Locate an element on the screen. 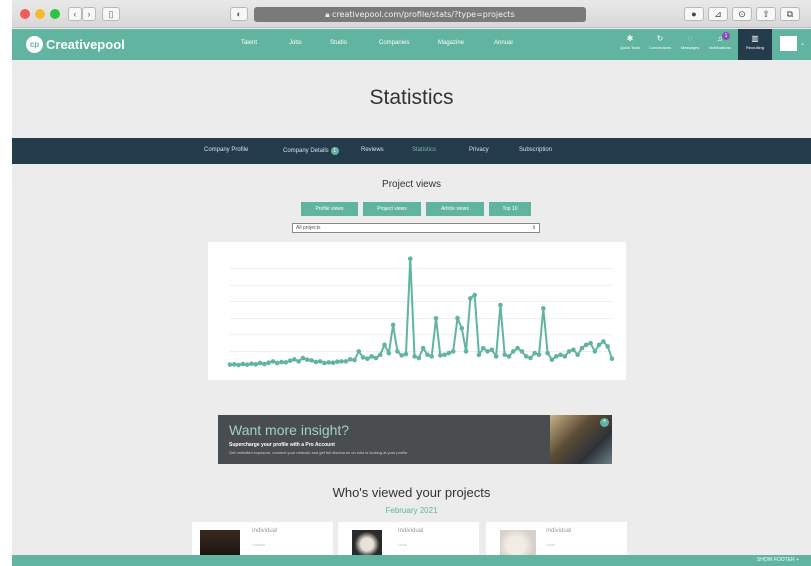  extension-button-2: ⊿ is located at coordinates (718, 14).